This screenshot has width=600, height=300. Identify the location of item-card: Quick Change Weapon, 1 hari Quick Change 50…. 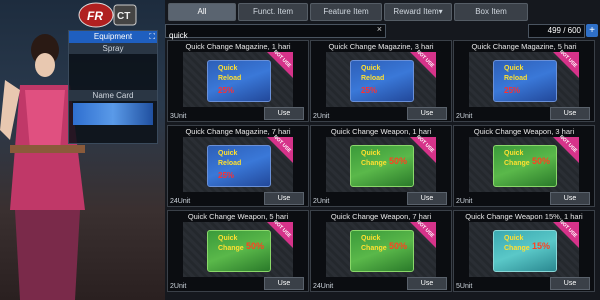
(381, 166).